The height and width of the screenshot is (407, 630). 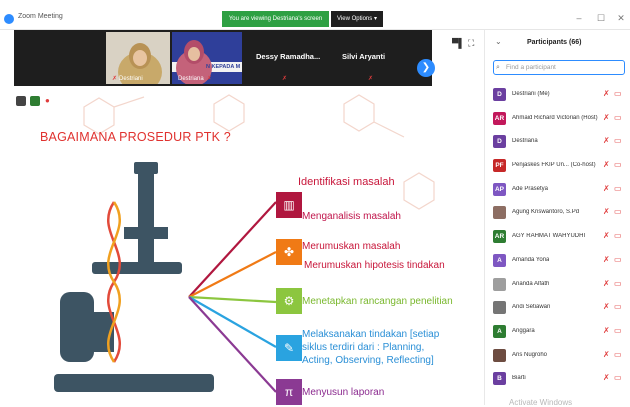 What do you see at coordinates (346, 182) in the screenshot?
I see `slide-heading: Identifikasi masalah` at bounding box center [346, 182].